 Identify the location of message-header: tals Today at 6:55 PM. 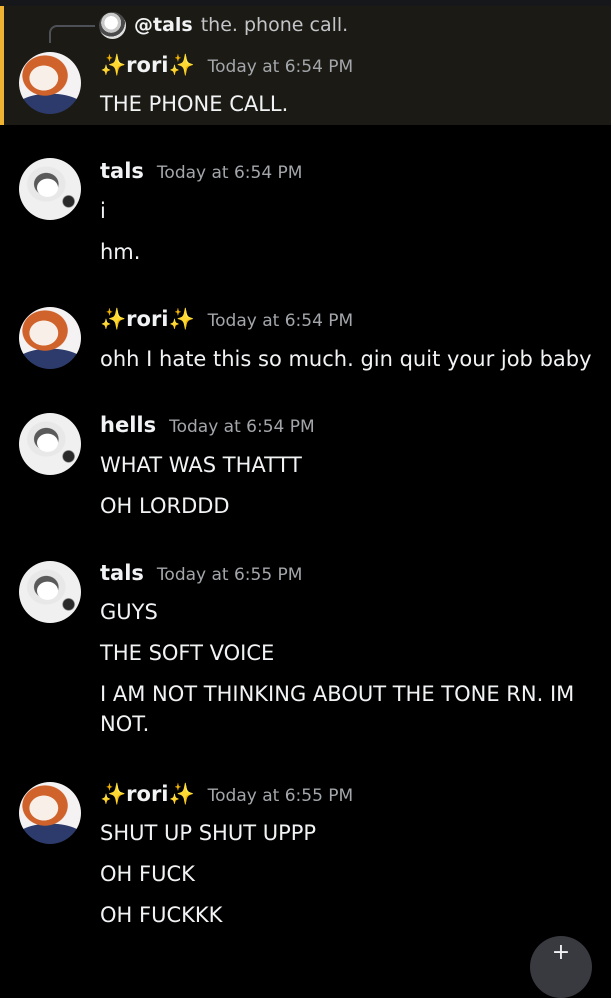
(201, 576).